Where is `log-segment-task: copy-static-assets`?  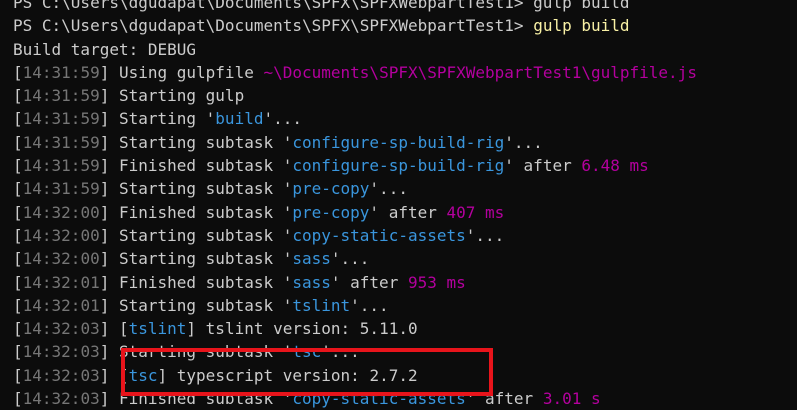 log-segment-task: copy-static-assets is located at coordinates (379, 399).